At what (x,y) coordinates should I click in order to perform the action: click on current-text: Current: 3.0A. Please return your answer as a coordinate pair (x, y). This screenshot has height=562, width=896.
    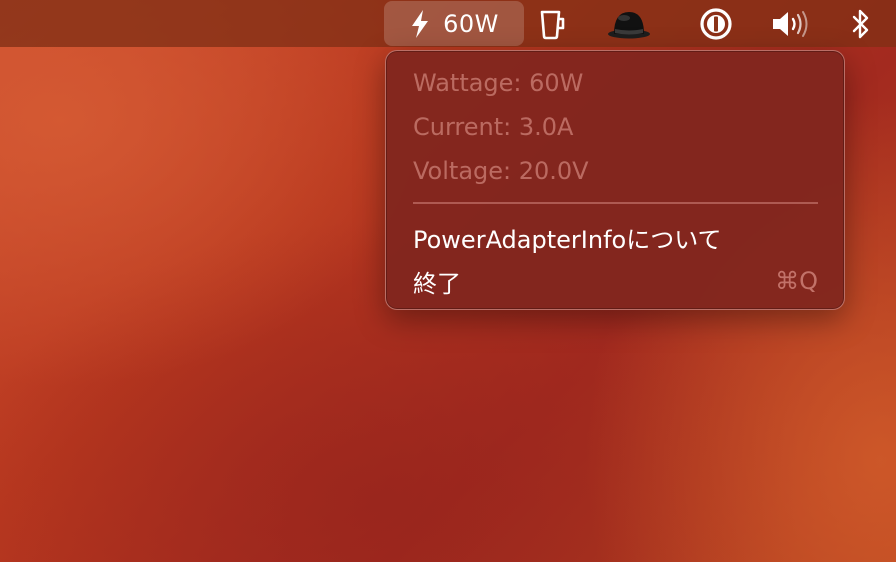
    Looking at the image, I should click on (493, 127).